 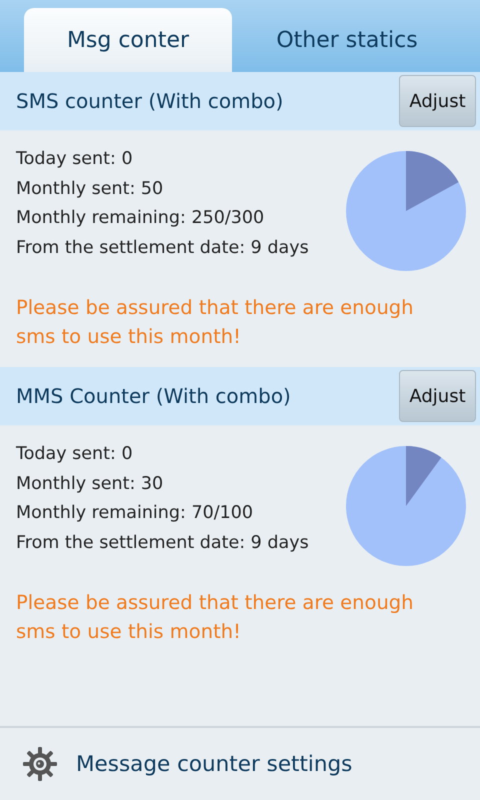 I want to click on stat-line: Monthly sent: 30, so click(x=90, y=484).